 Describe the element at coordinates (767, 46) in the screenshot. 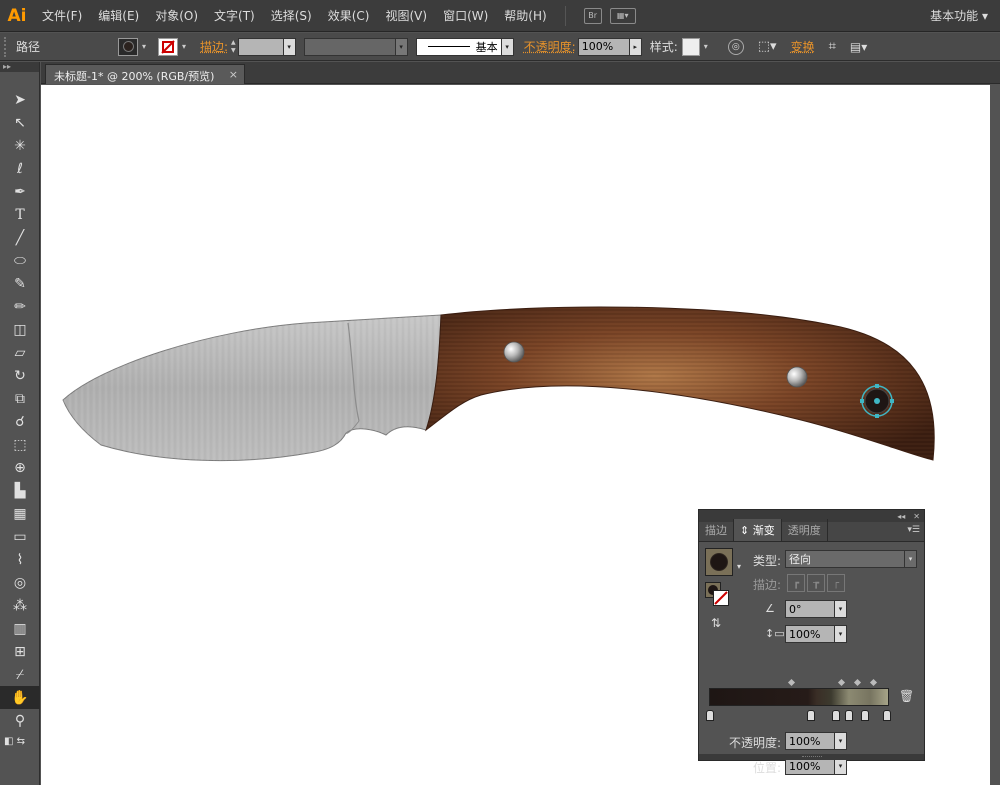

I see `align-icon: ⬚▾` at that location.